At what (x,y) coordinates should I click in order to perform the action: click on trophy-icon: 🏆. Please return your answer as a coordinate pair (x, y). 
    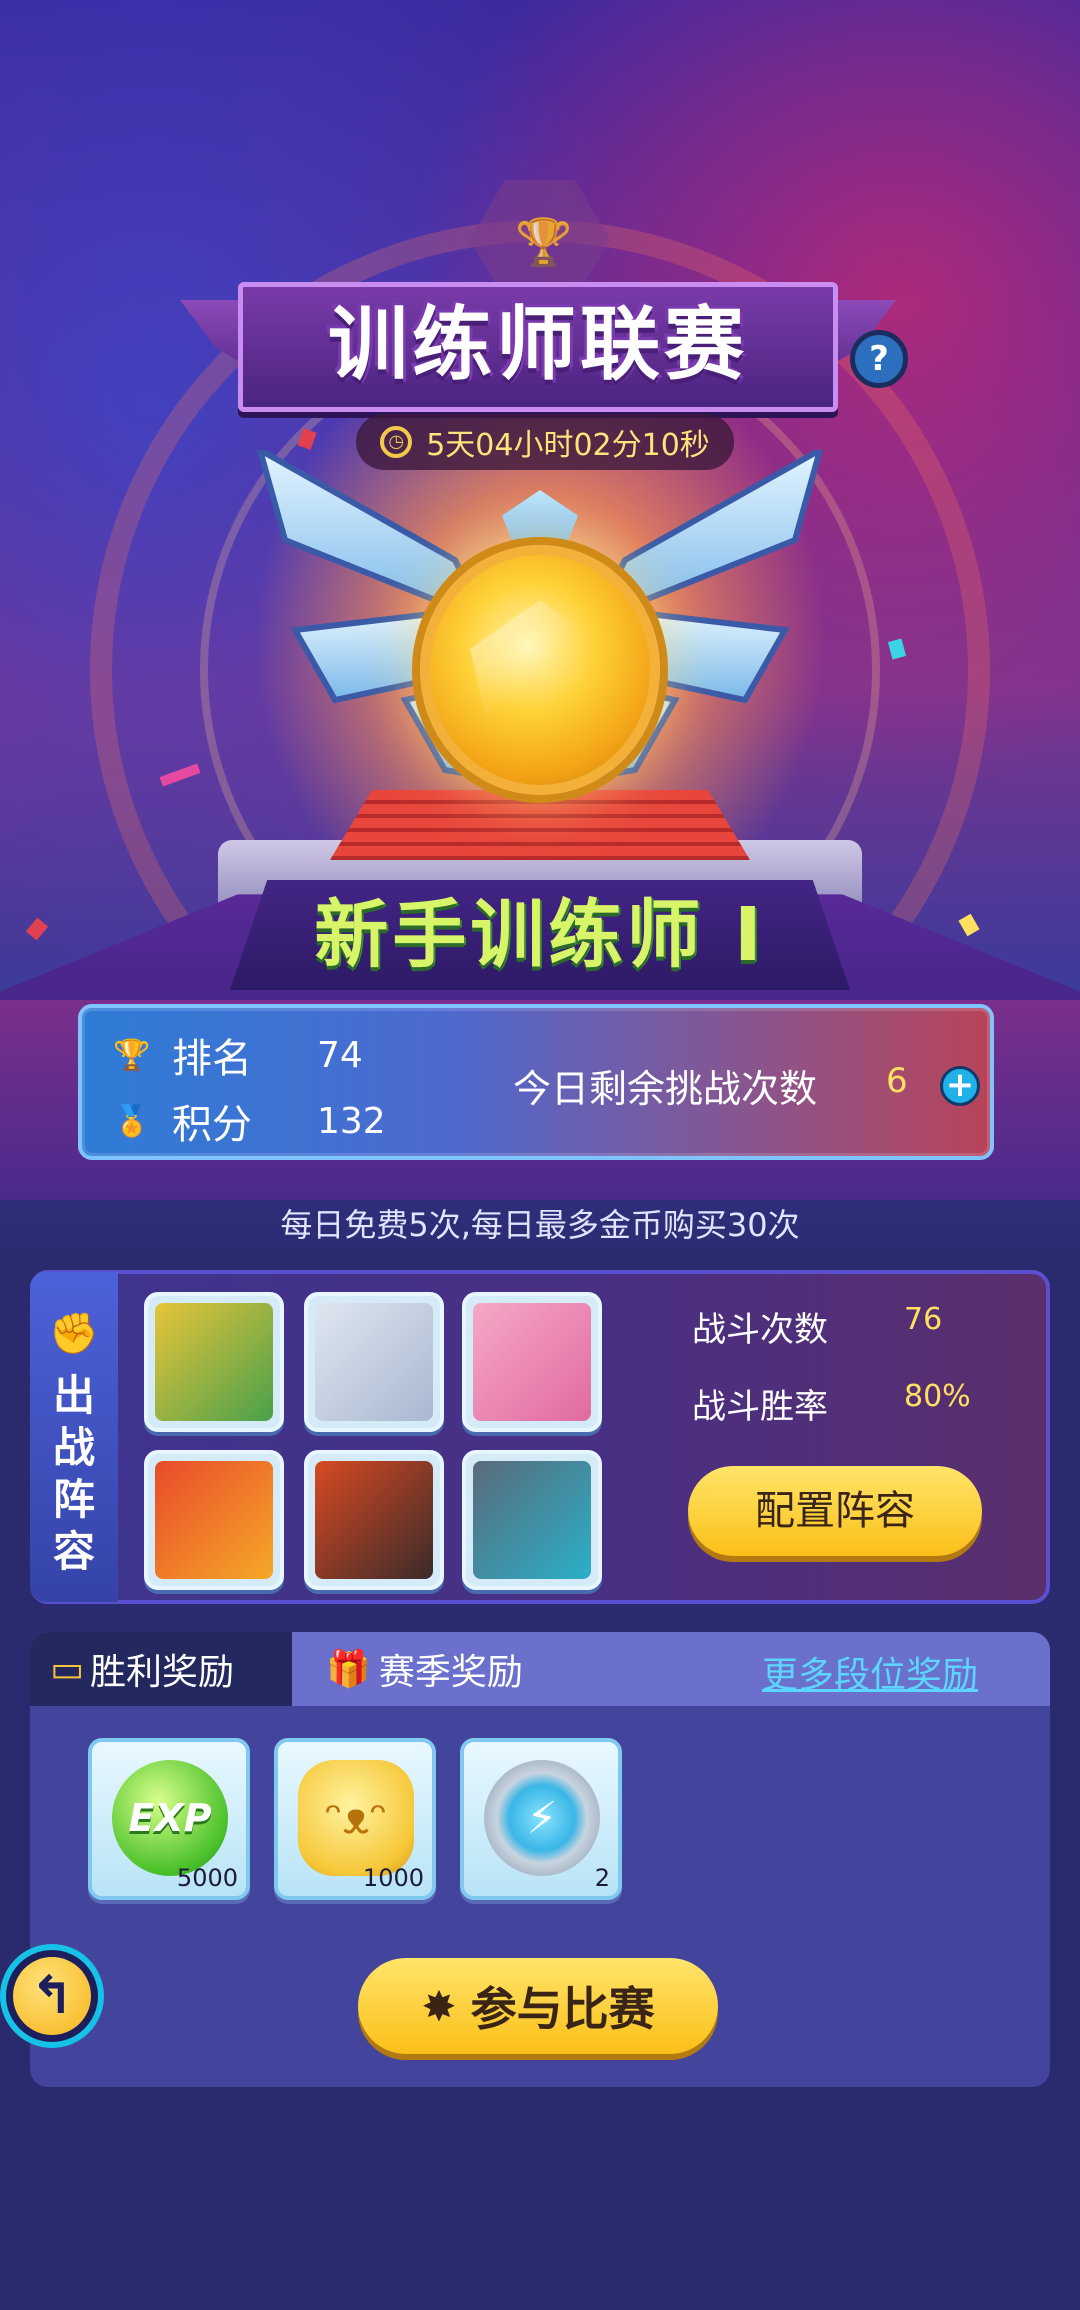
    Looking at the image, I should click on (132, 1055).